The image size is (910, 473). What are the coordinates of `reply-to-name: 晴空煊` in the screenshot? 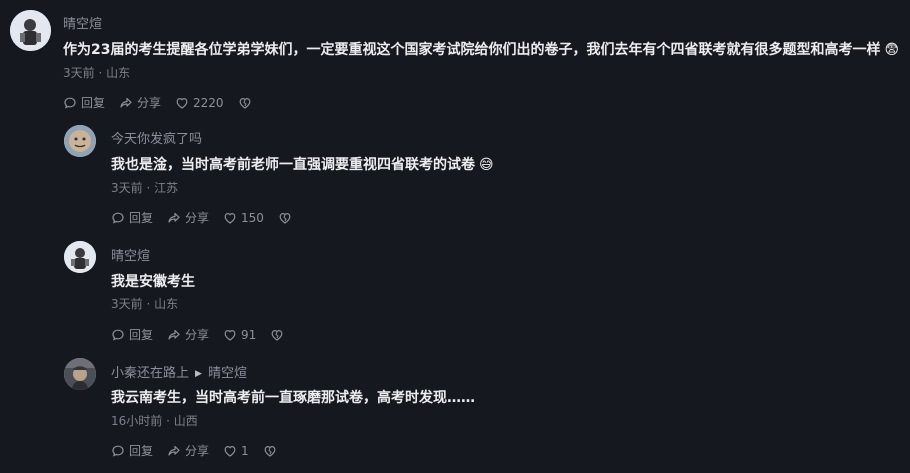 It's located at (227, 373).